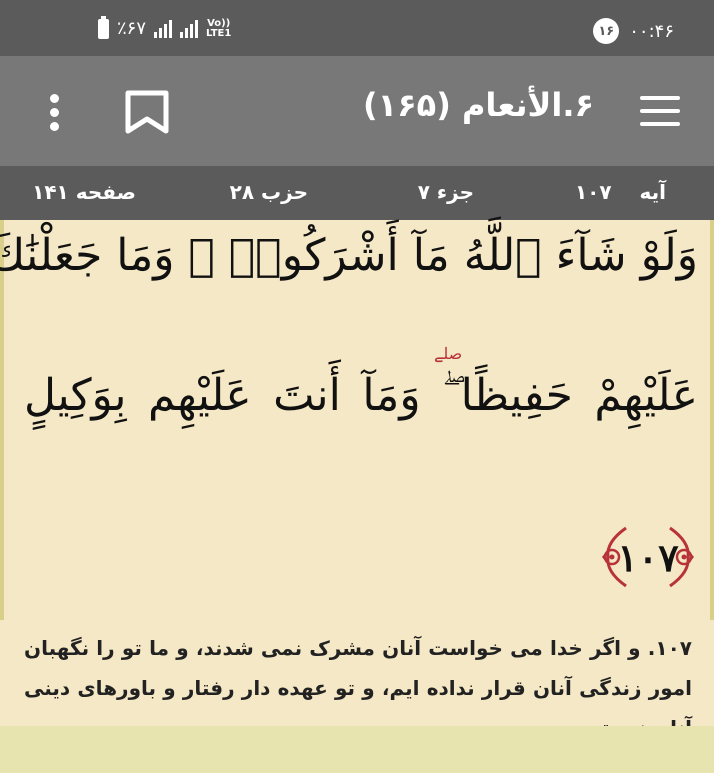 Image resolution: width=714 pixels, height=773 pixels. I want to click on surah-title: ۶.الأنعام (۱۶۵), so click(478, 105).